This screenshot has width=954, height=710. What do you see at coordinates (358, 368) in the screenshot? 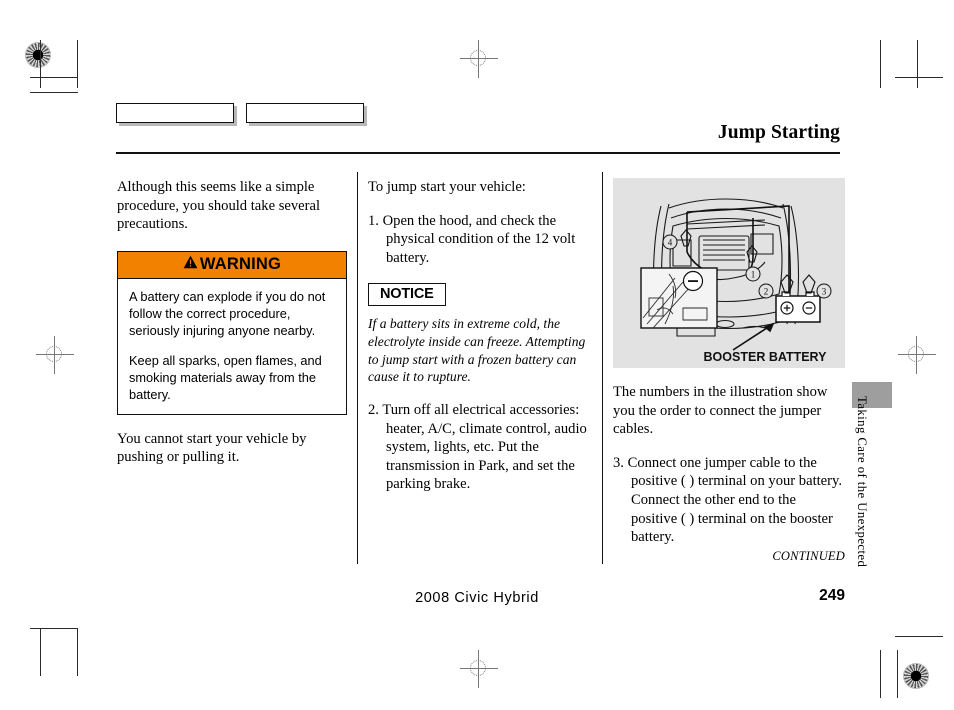
I see `column-divider-left` at bounding box center [358, 368].